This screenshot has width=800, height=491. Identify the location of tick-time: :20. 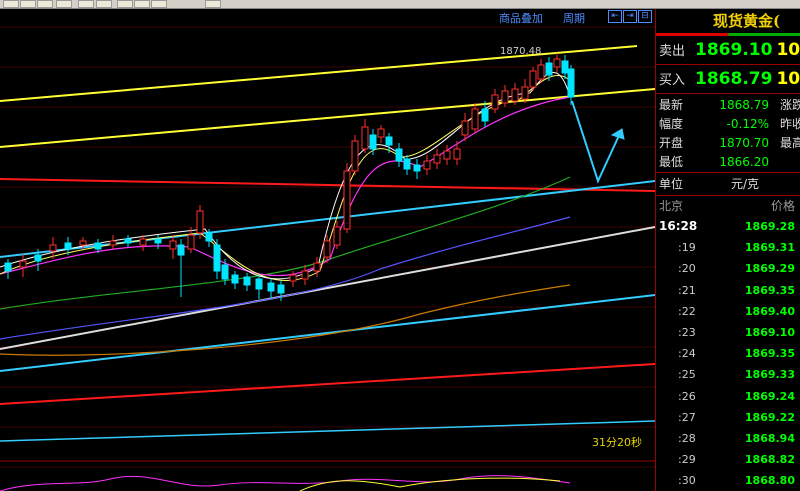
(687, 269).